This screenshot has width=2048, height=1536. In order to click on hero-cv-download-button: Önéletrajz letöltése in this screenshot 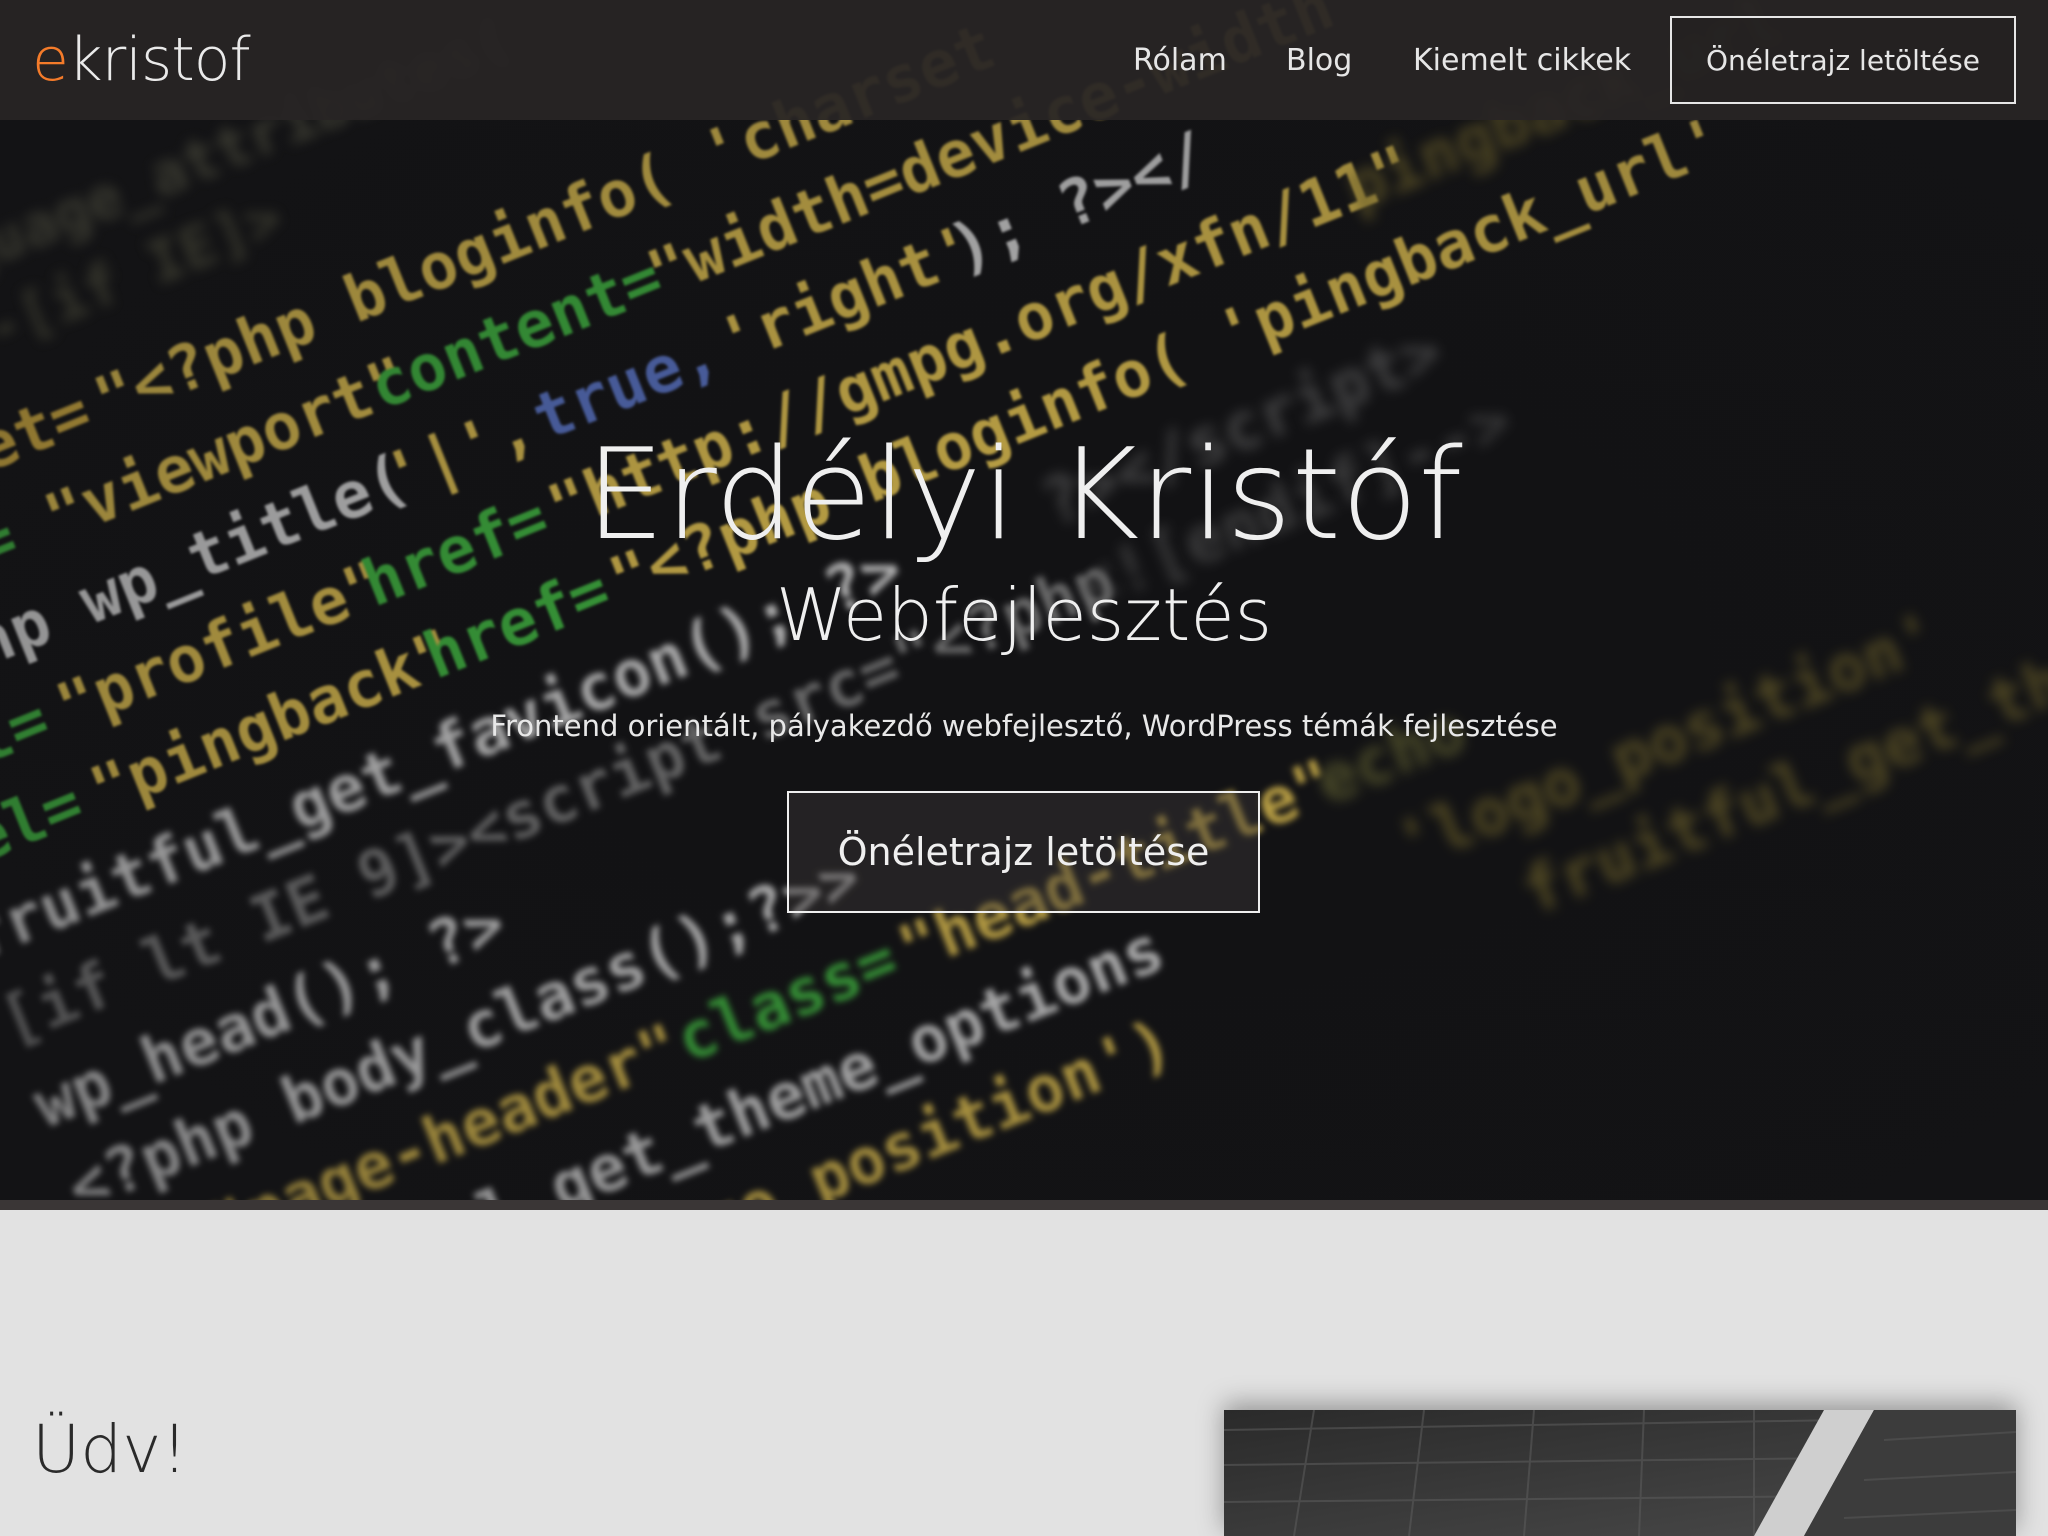, I will do `click(1023, 852)`.